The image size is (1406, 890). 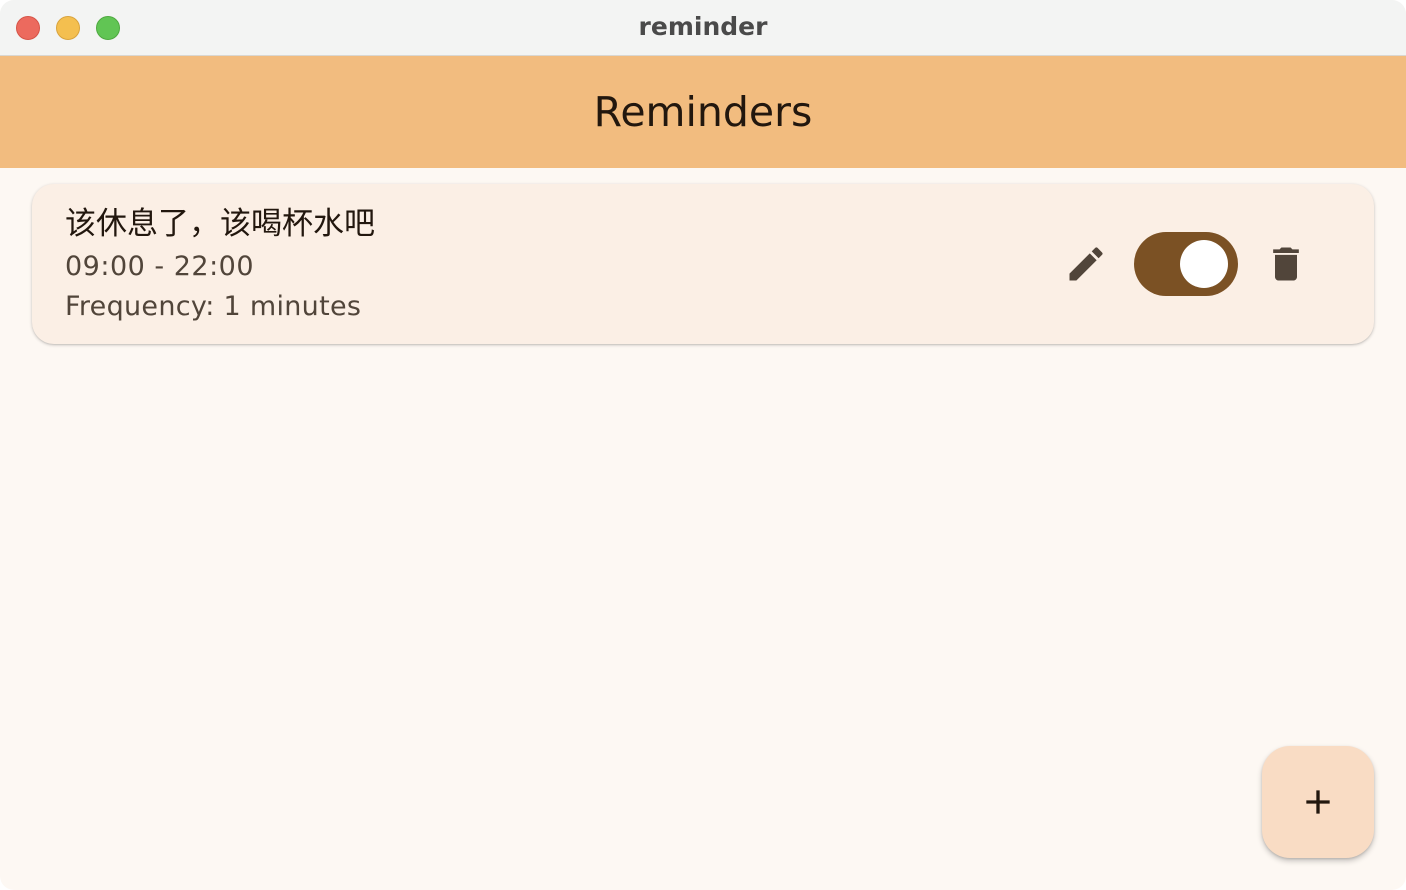 I want to click on delete-reminder-button, so click(x=1286, y=264).